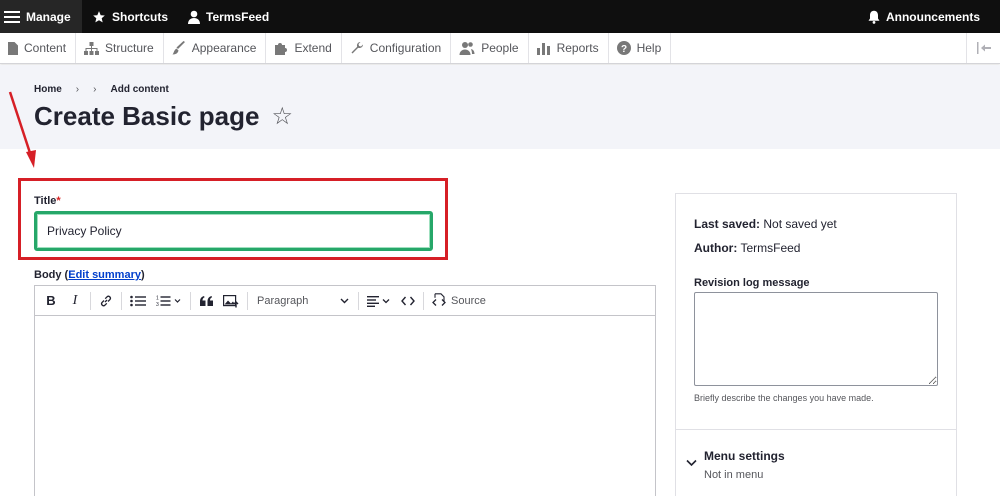 The height and width of the screenshot is (496, 1000). I want to click on quote-icon, so click(206, 300).